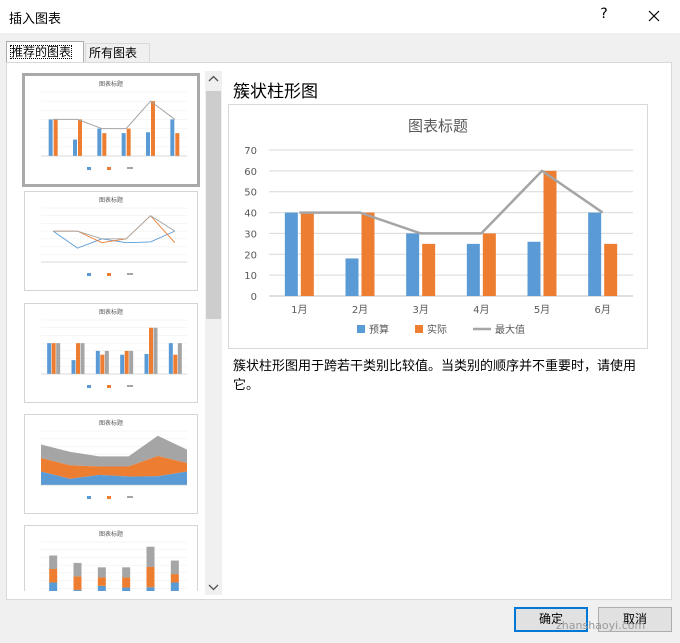  What do you see at coordinates (542, 310) in the screenshot?
I see `x-tick-label: 5月` at bounding box center [542, 310].